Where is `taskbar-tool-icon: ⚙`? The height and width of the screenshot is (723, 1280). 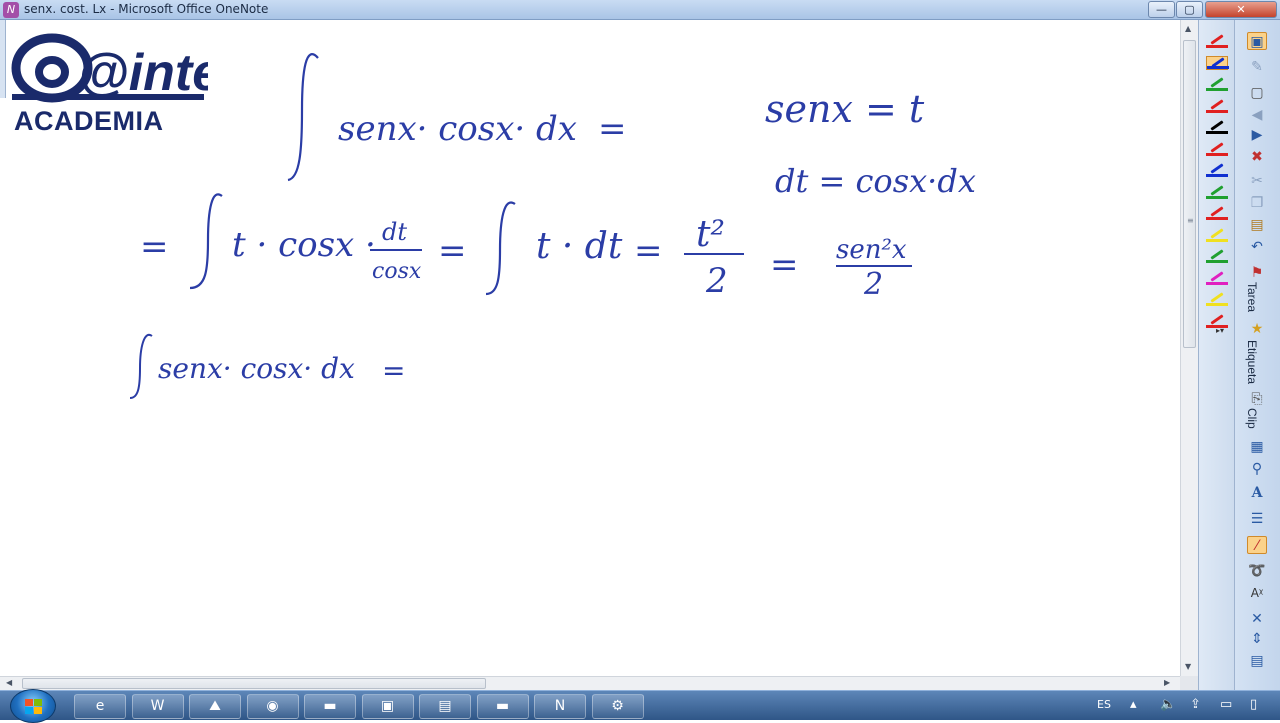
taskbar-tool-icon: ⚙ is located at coordinates (617, 706).